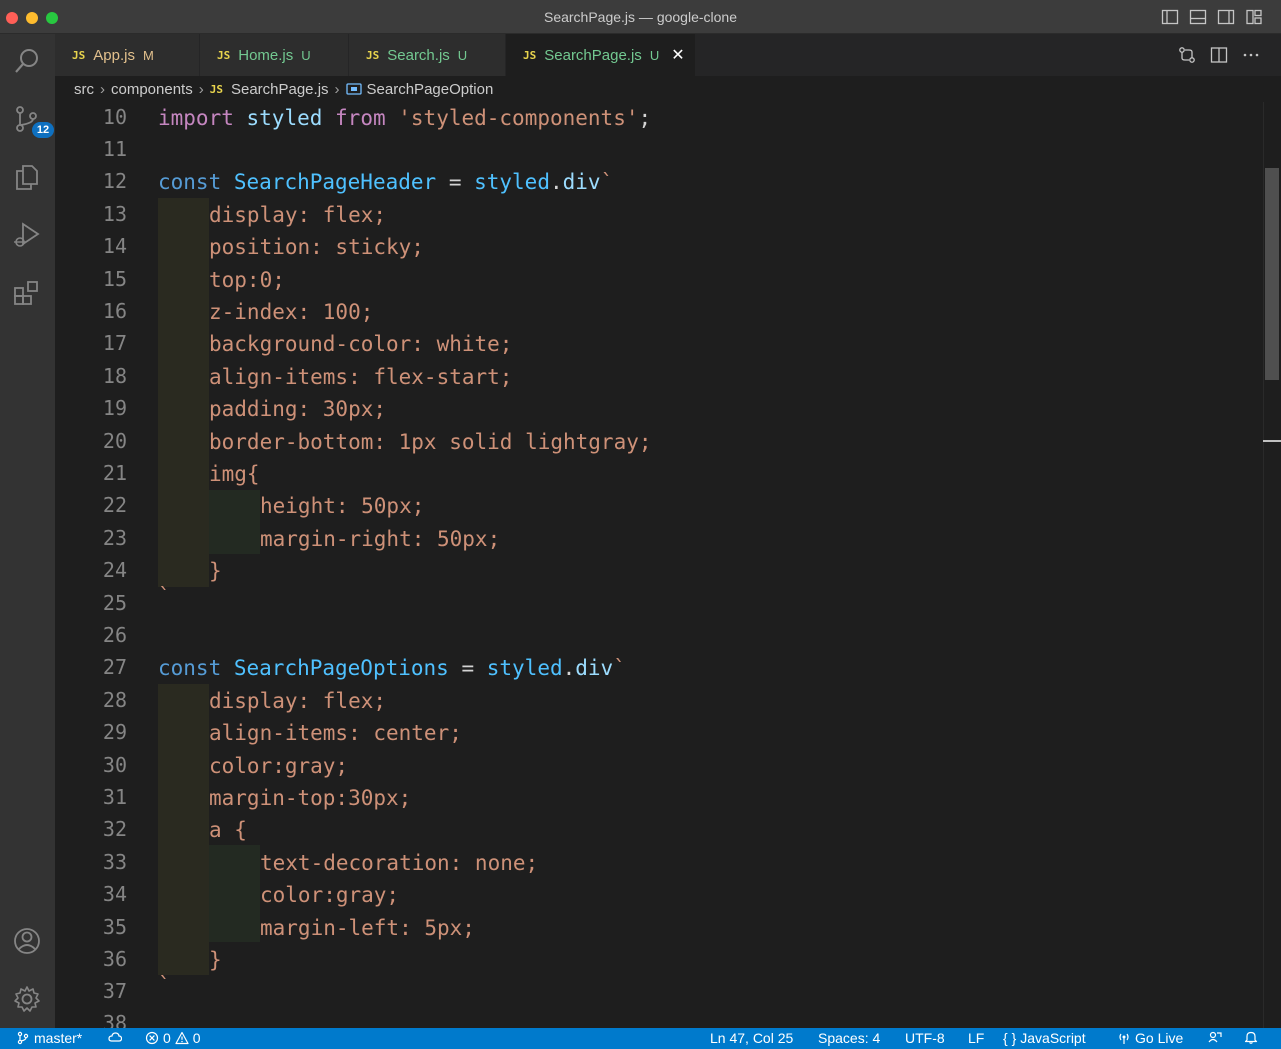 This screenshot has height=1049, width=1281. I want to click on search-icon, so click(27, 61).